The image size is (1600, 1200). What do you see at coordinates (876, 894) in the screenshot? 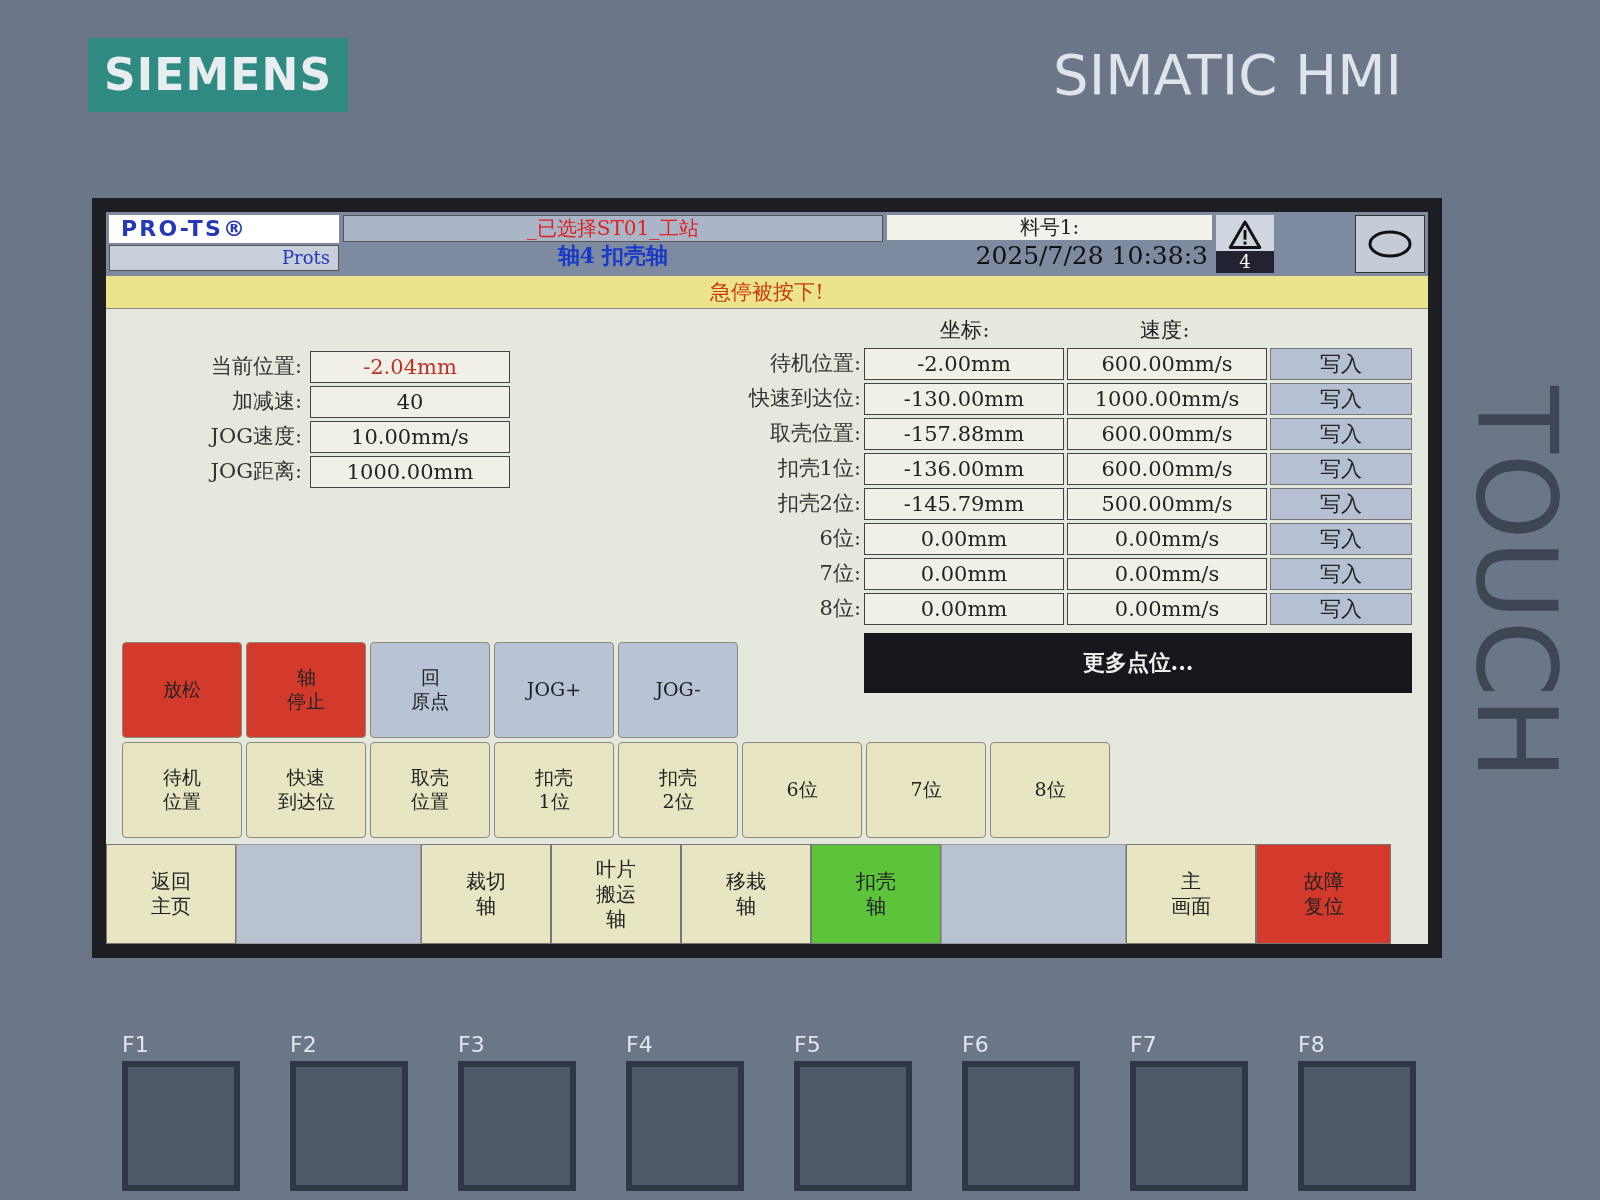
I see `nav-tab: 扣壳 轴` at bounding box center [876, 894].